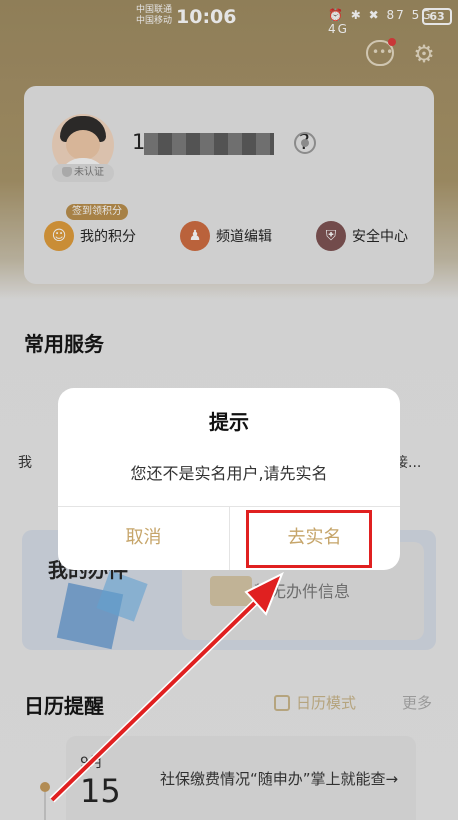  I want to click on pointer-arrow, so click(166, 687).